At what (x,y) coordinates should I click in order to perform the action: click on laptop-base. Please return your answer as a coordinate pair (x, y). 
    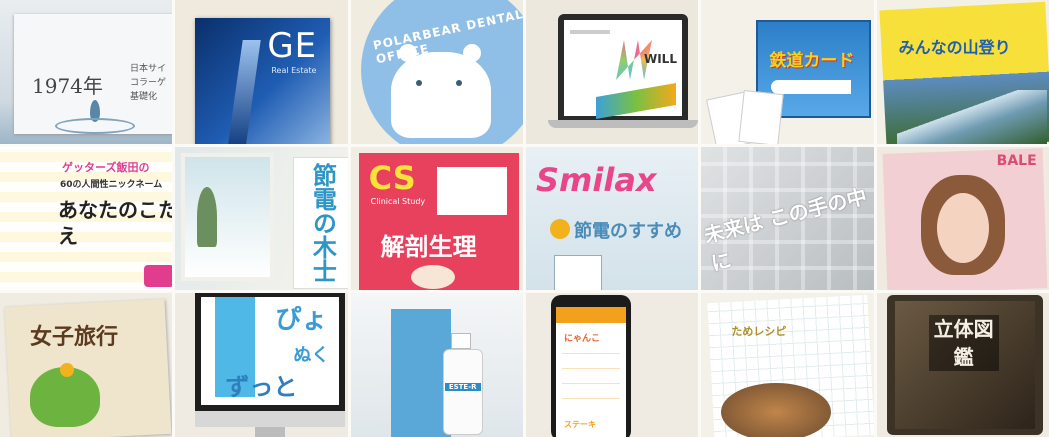
    Looking at the image, I should click on (622, 124).